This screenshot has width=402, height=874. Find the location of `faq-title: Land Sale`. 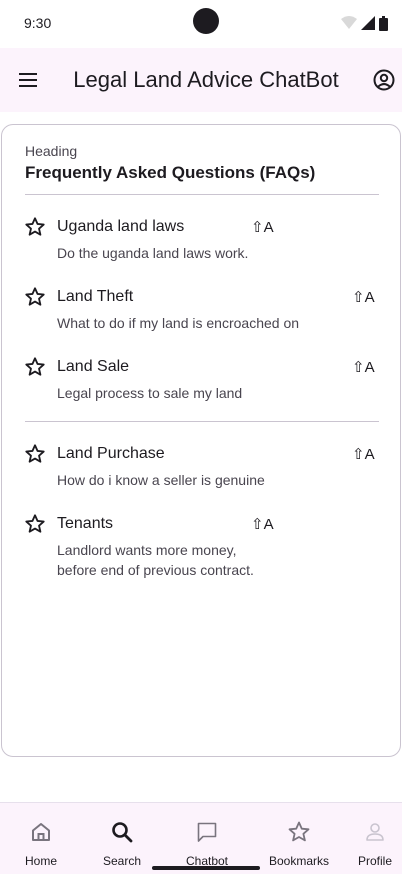

faq-title: Land Sale is located at coordinates (93, 366).